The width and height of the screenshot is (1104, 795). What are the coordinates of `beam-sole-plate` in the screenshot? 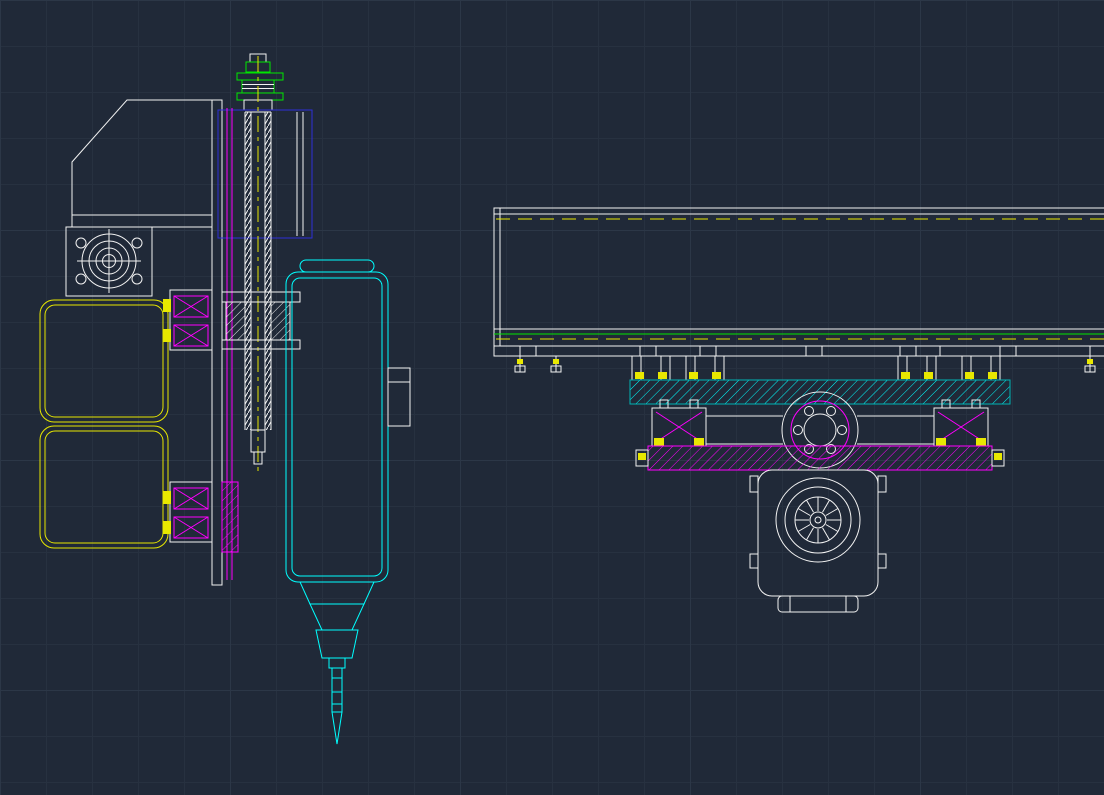 It's located at (798, 351).